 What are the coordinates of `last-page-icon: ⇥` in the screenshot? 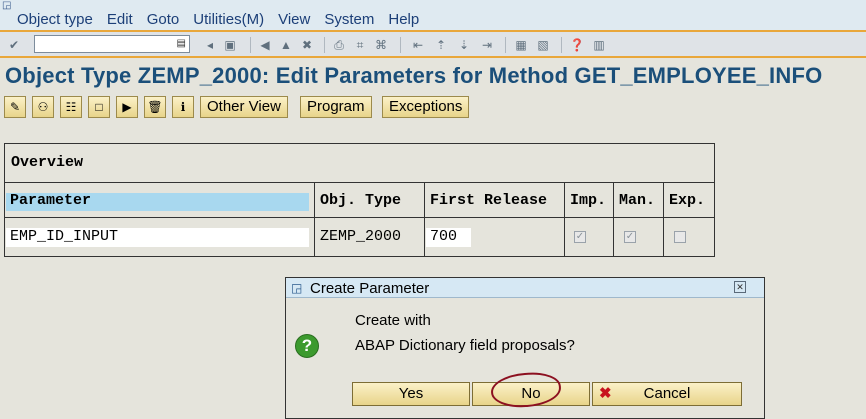 It's located at (487, 45).